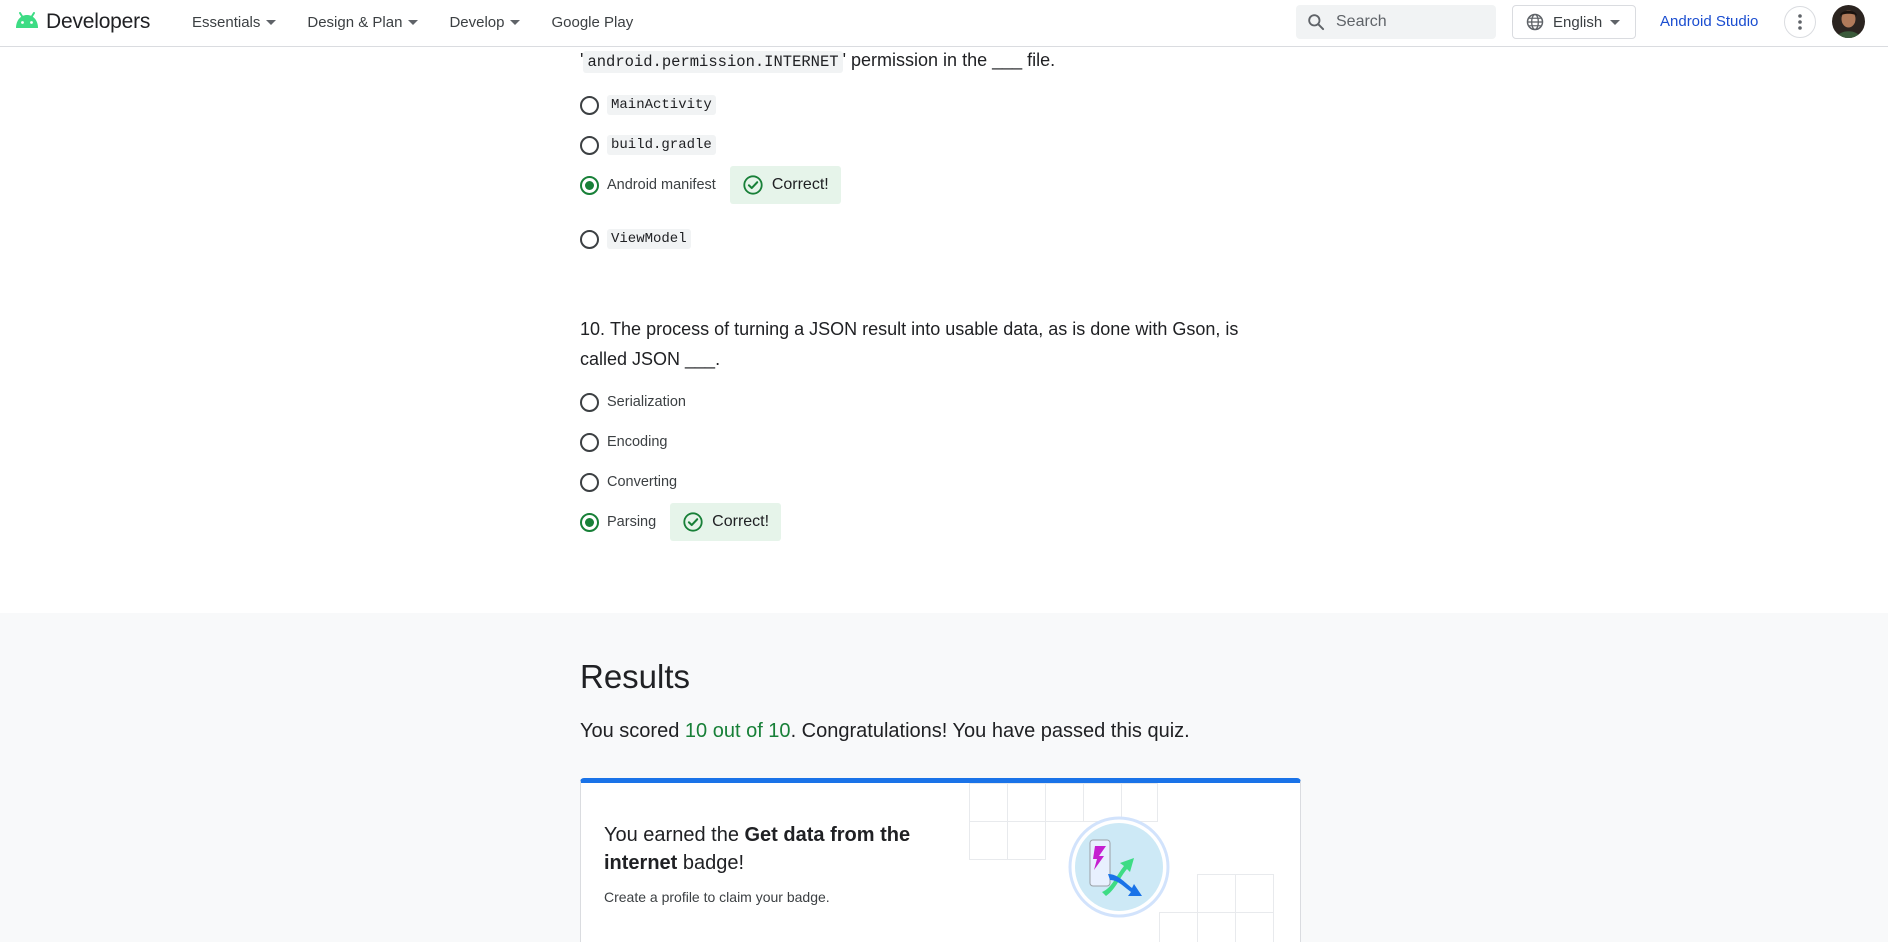 This screenshot has width=1888, height=942. Describe the element at coordinates (477, 22) in the screenshot. I see `nav-label: Develop` at that location.